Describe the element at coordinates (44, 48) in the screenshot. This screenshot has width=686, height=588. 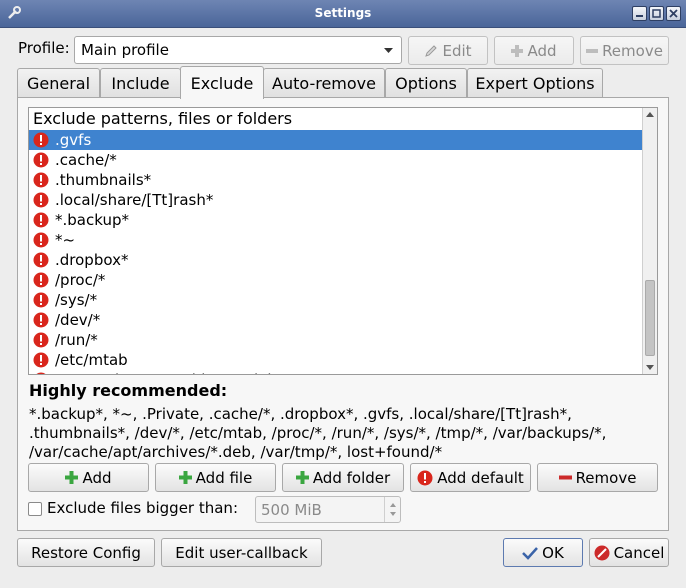
I see `profile-label: Profile:` at that location.